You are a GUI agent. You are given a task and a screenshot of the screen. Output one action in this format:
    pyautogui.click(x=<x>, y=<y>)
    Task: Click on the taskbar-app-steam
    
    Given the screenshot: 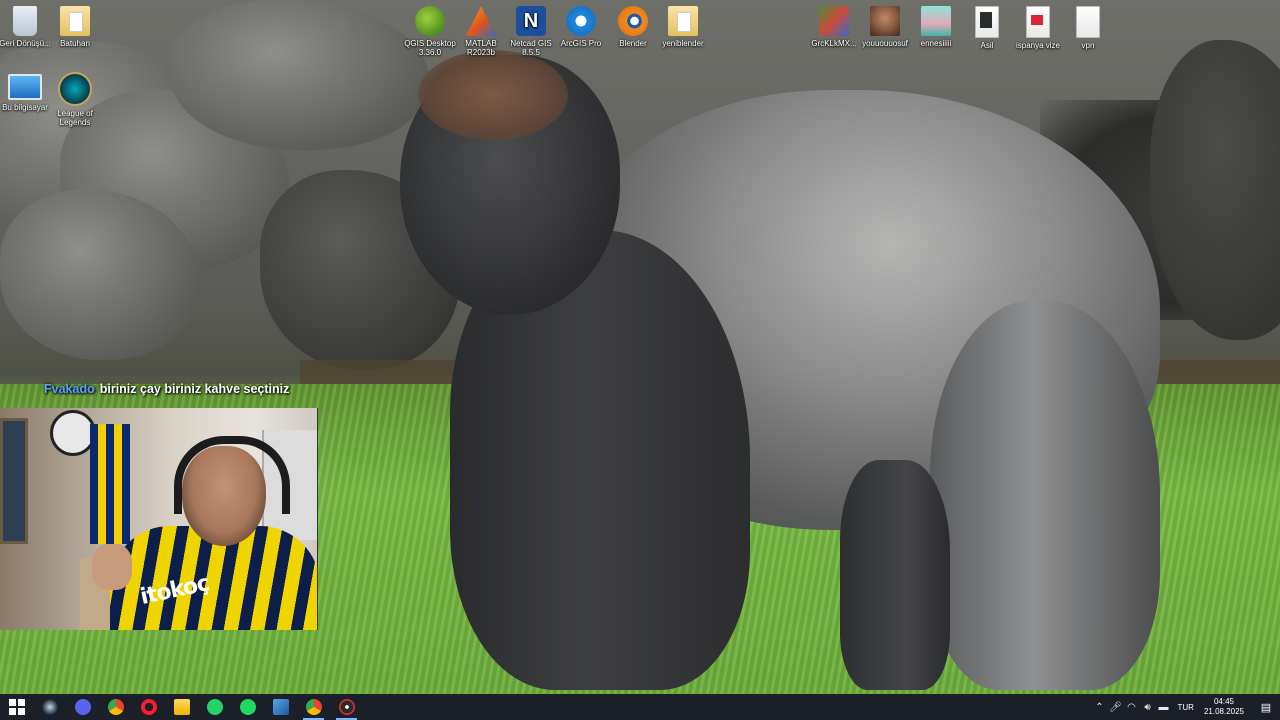 What is the action you would take?
    pyautogui.click(x=49, y=707)
    